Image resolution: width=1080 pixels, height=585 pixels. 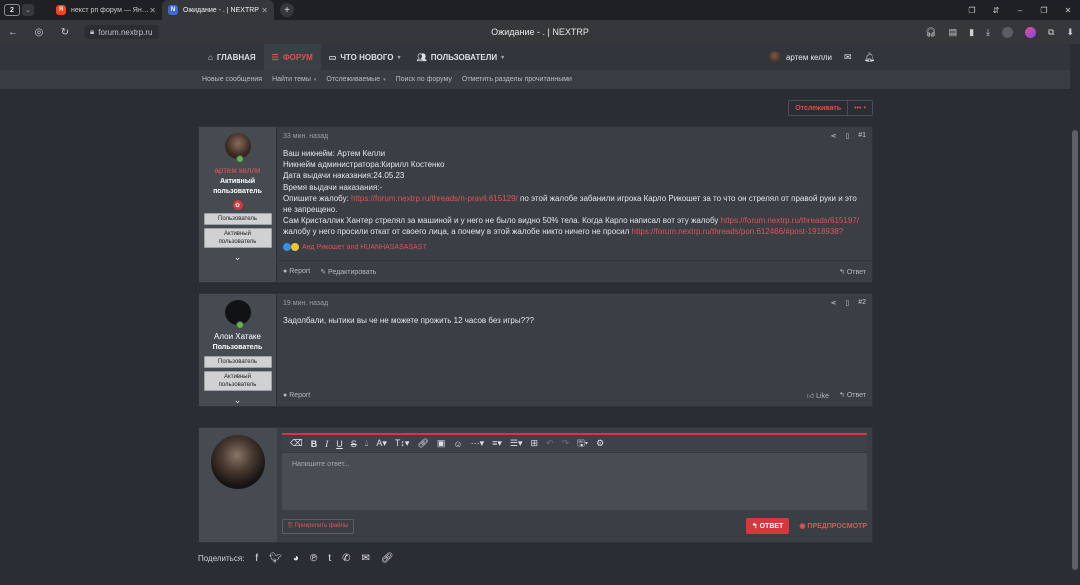 I want to click on page-scrollbar, so click(x=1075, y=314).